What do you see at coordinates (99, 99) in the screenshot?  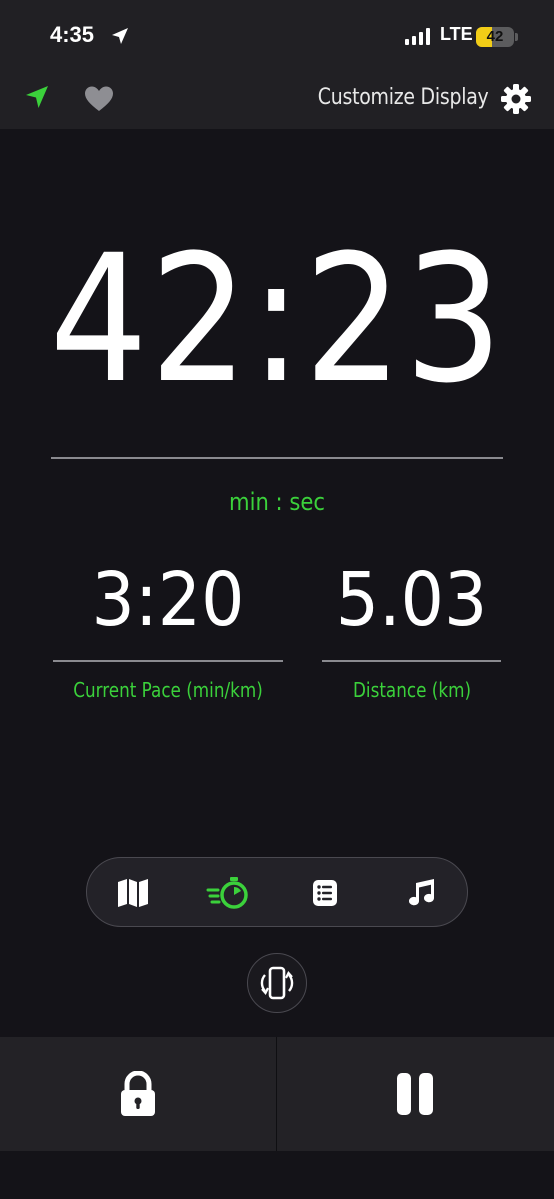 I see `heart-icon` at bounding box center [99, 99].